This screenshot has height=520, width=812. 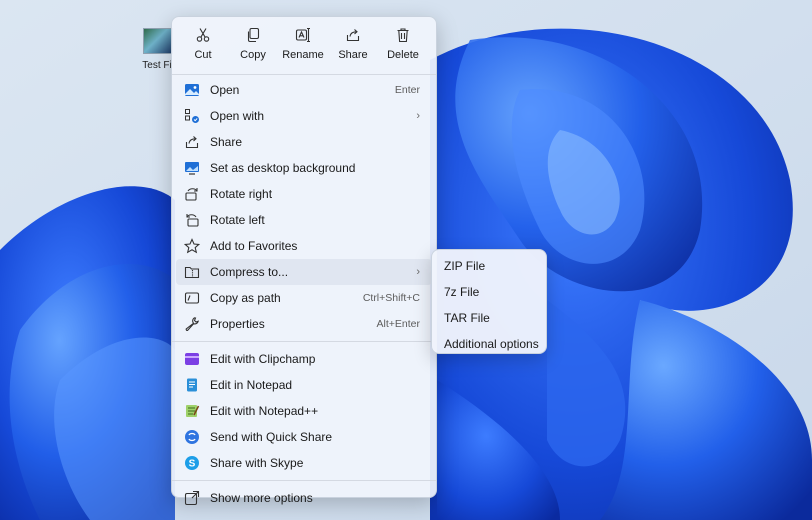 What do you see at coordinates (303, 47) in the screenshot?
I see `rename-button: Rename` at bounding box center [303, 47].